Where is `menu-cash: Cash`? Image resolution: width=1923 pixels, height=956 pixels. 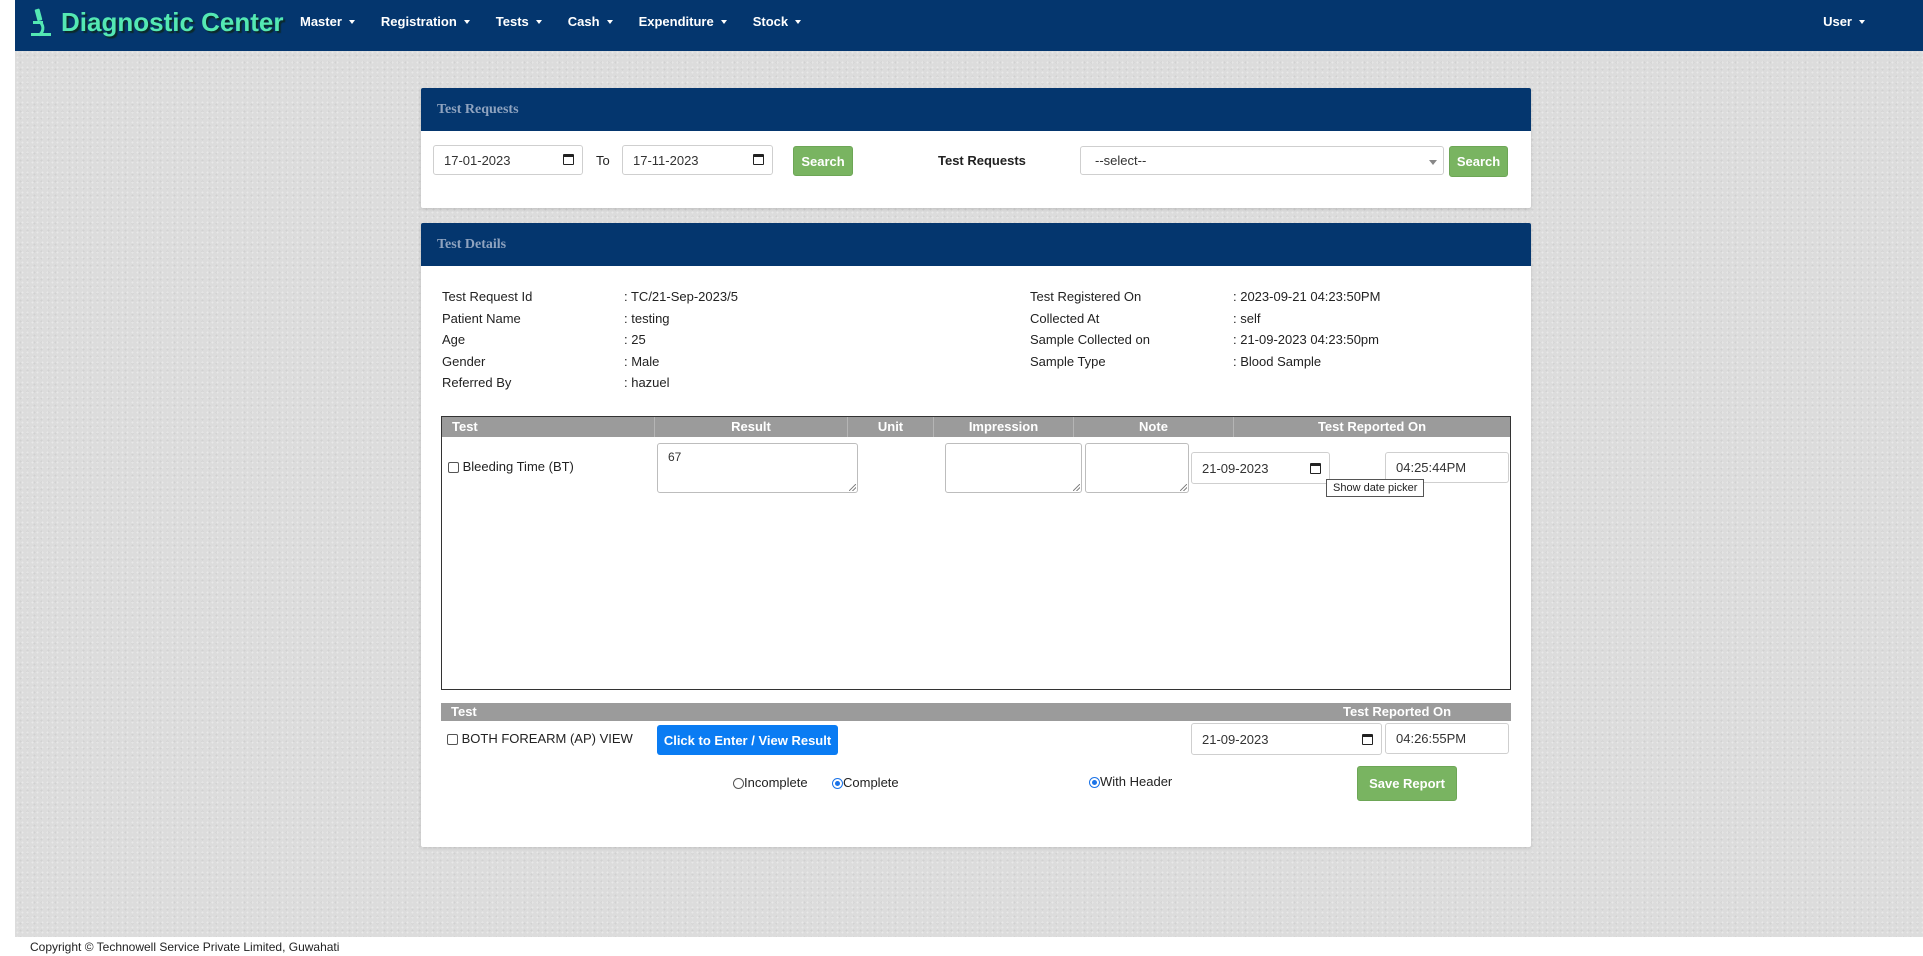
menu-cash: Cash is located at coordinates (590, 21).